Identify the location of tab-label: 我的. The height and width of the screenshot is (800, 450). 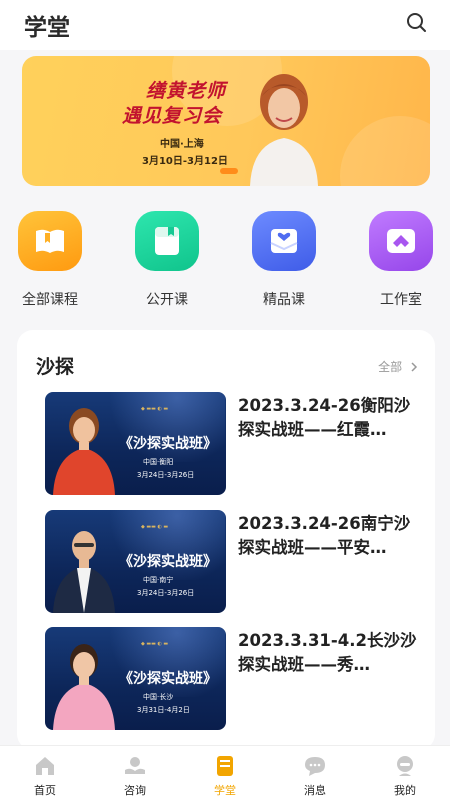
(405, 790).